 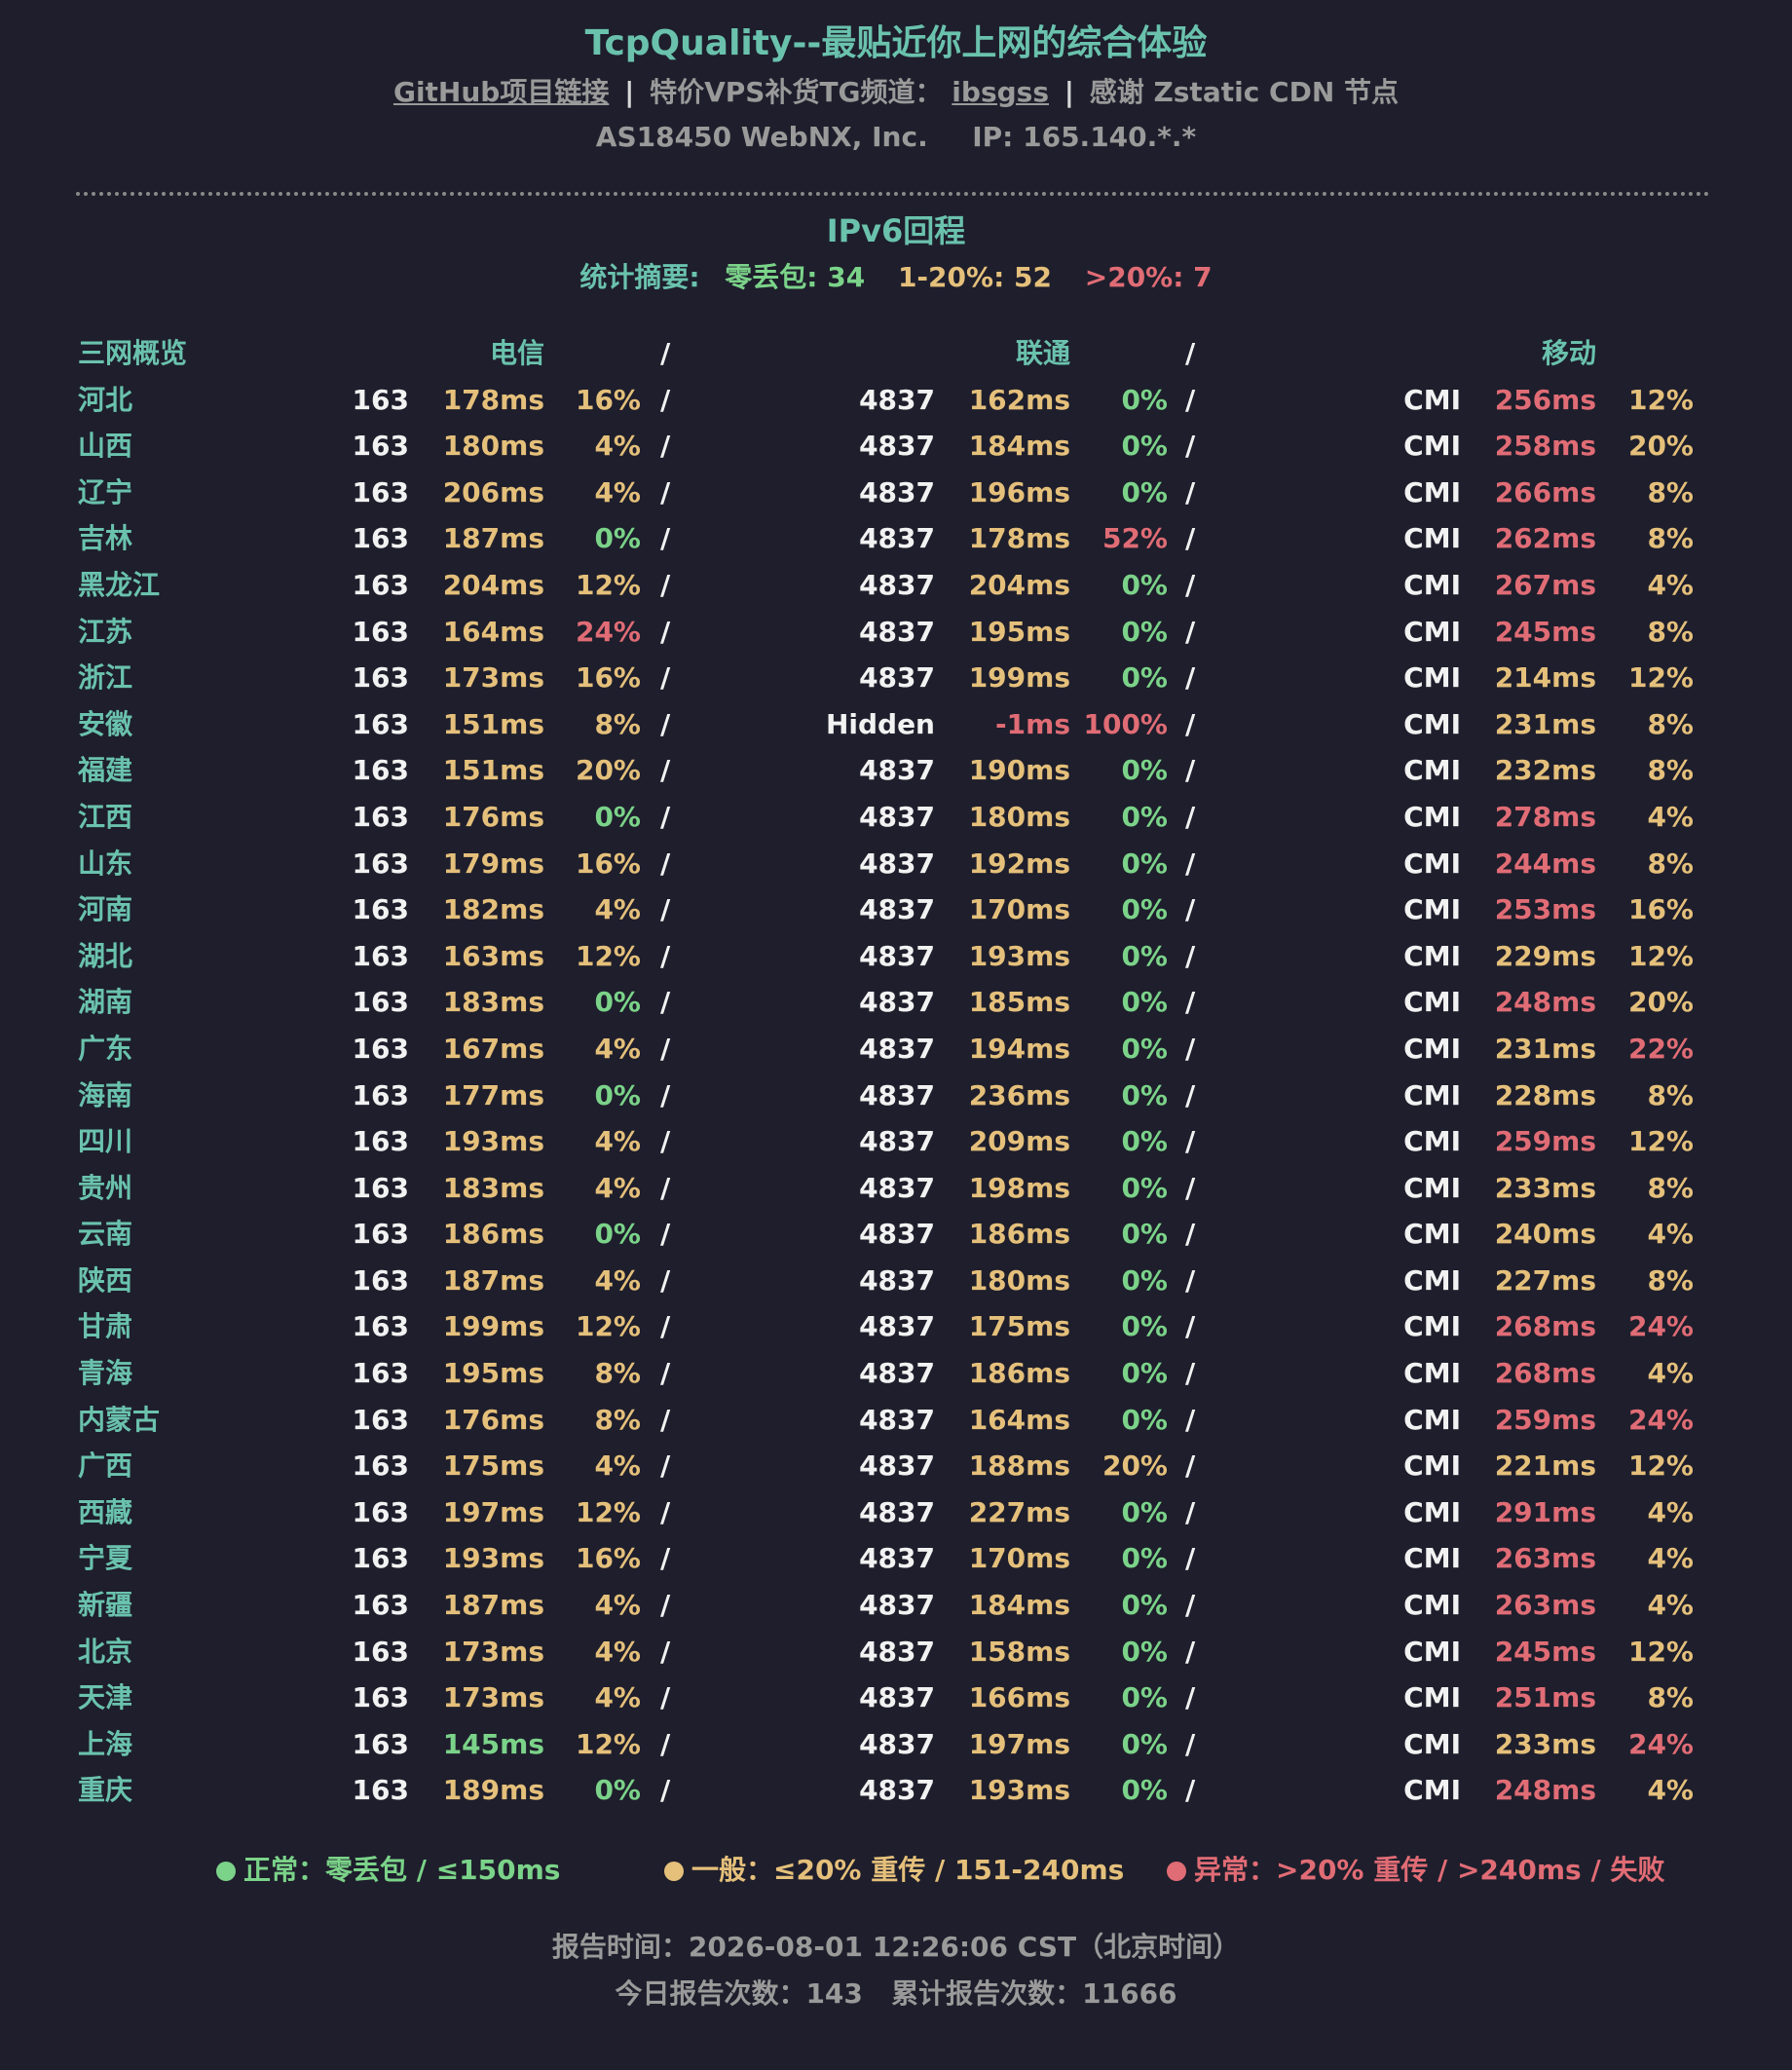 I want to click on mobile-loss-cell: 24%, so click(x=1660, y=1419).